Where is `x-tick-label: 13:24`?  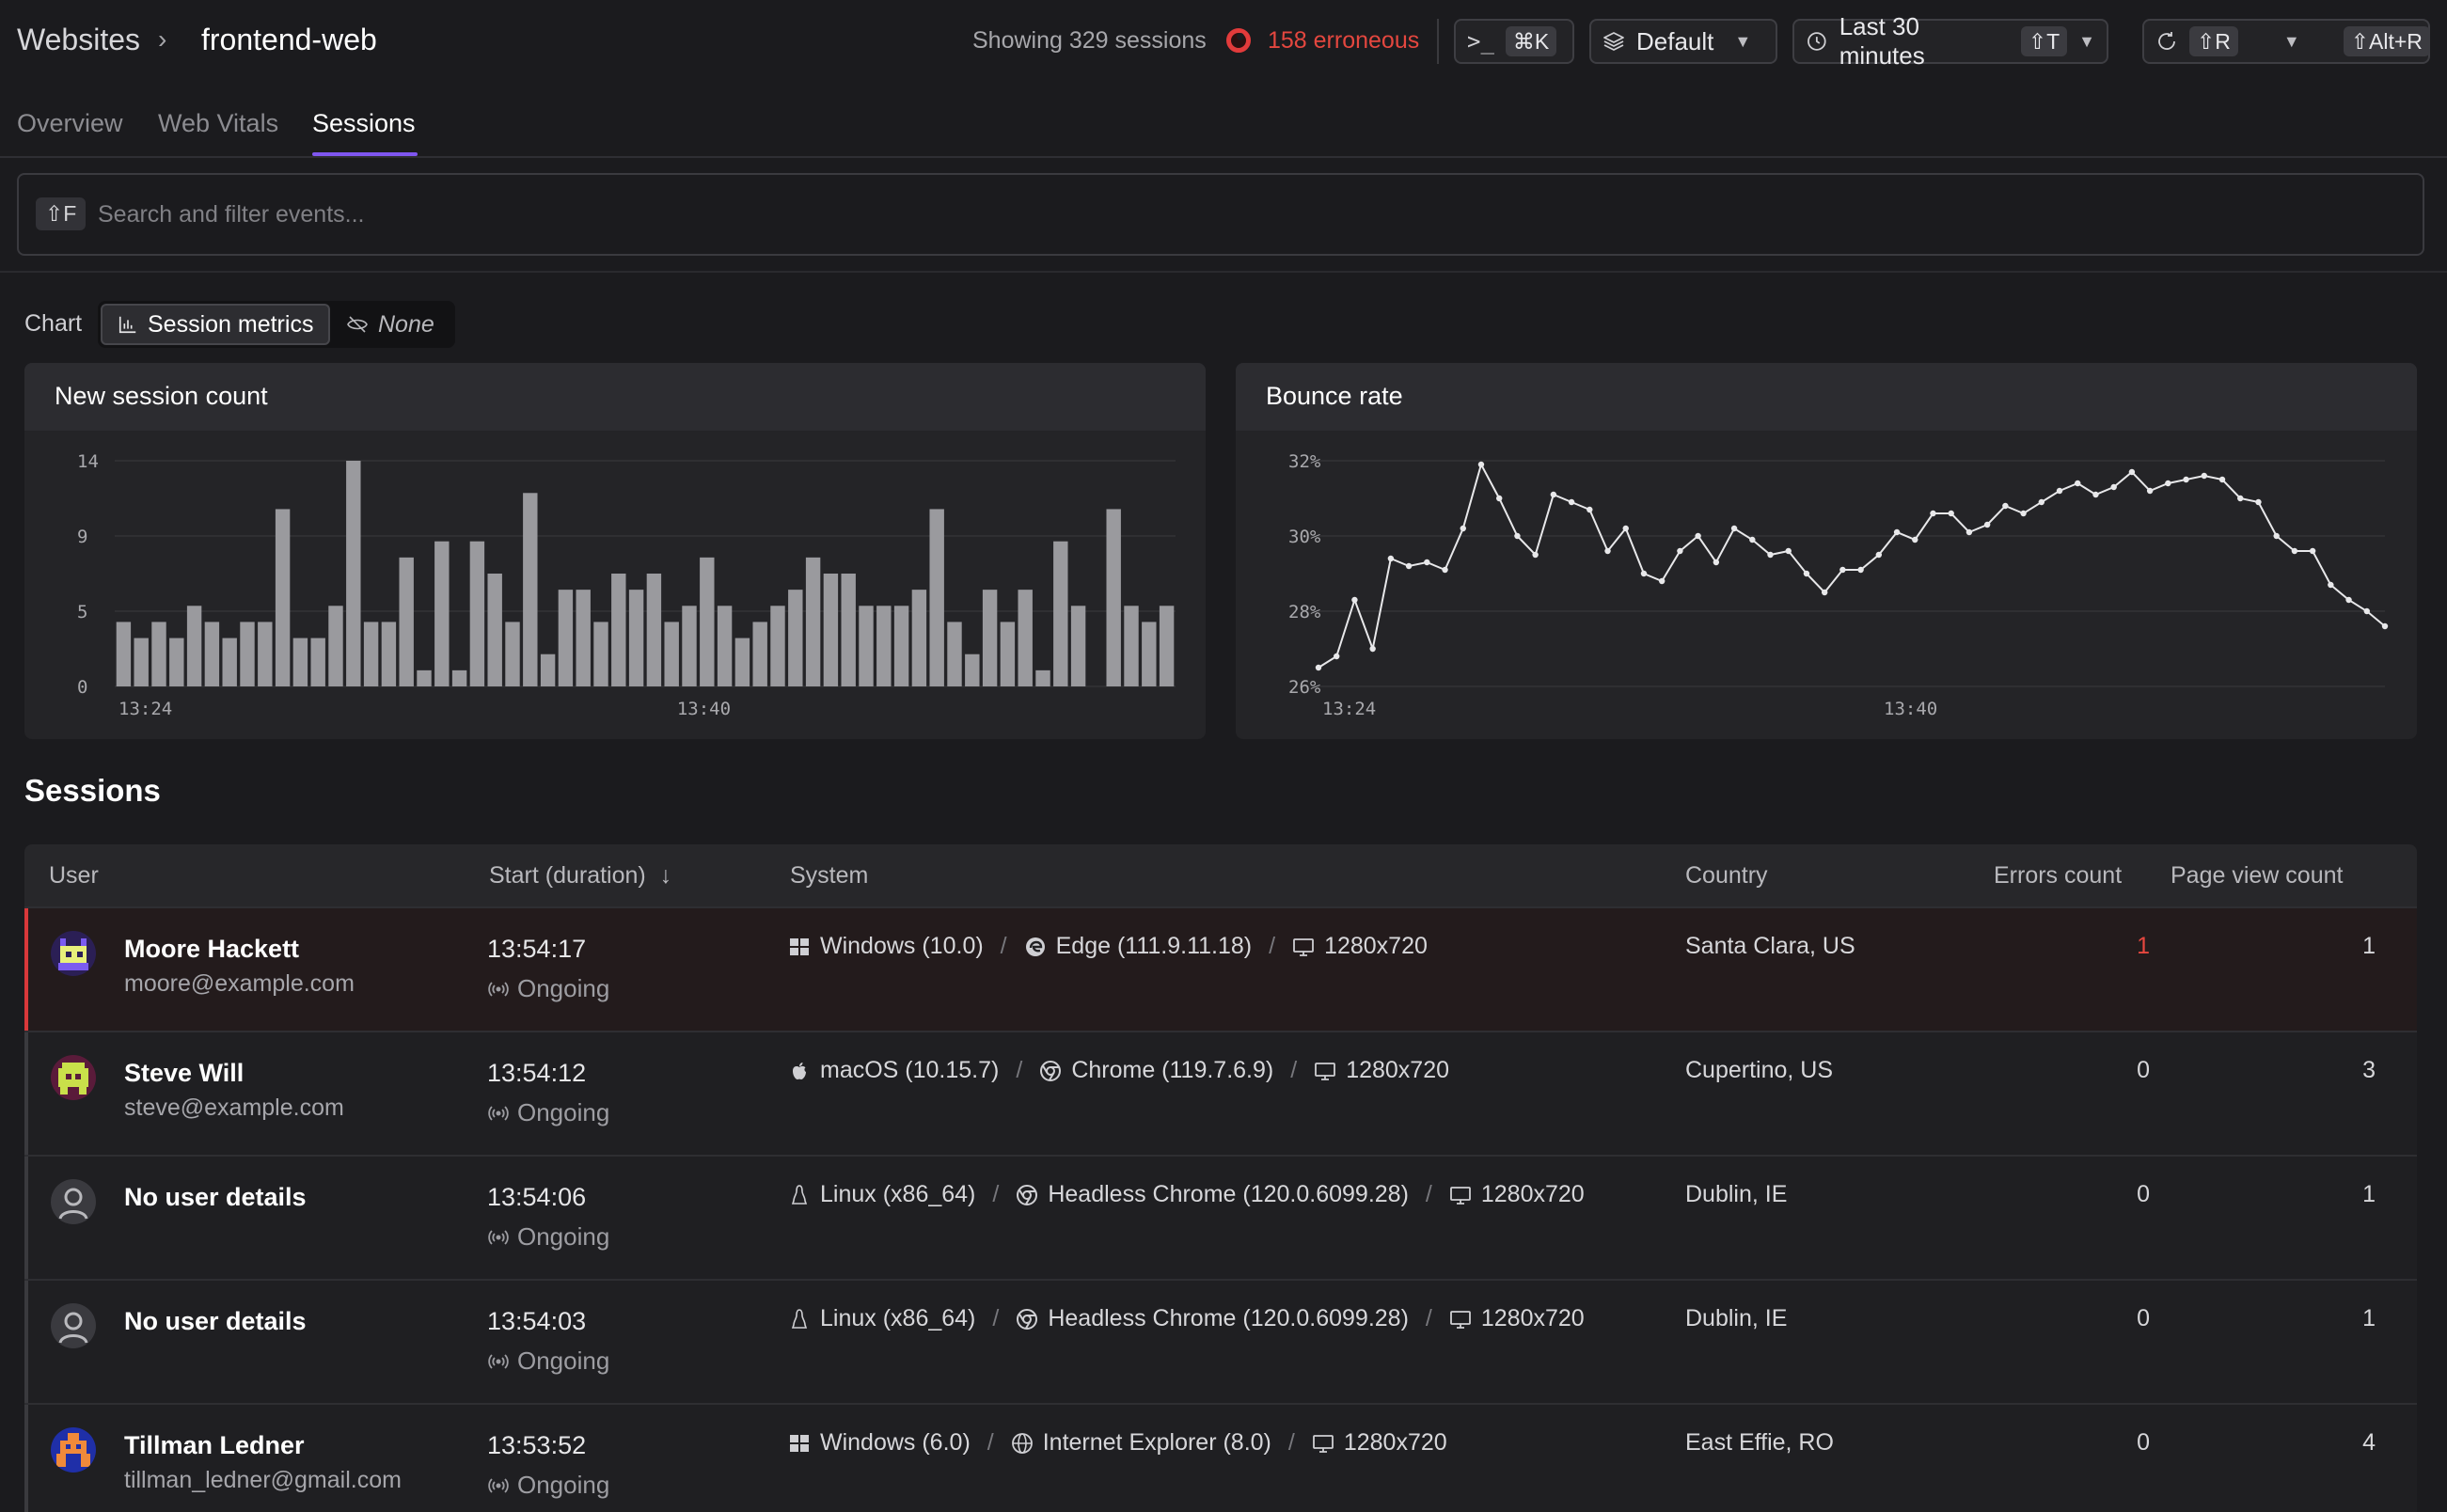
x-tick-label: 13:24 is located at coordinates (1349, 709).